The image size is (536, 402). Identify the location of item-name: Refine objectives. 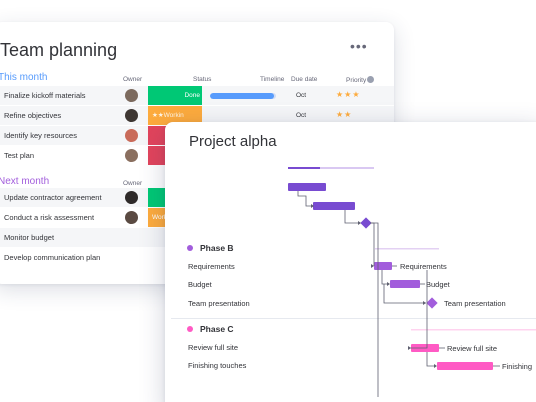
(32, 115).